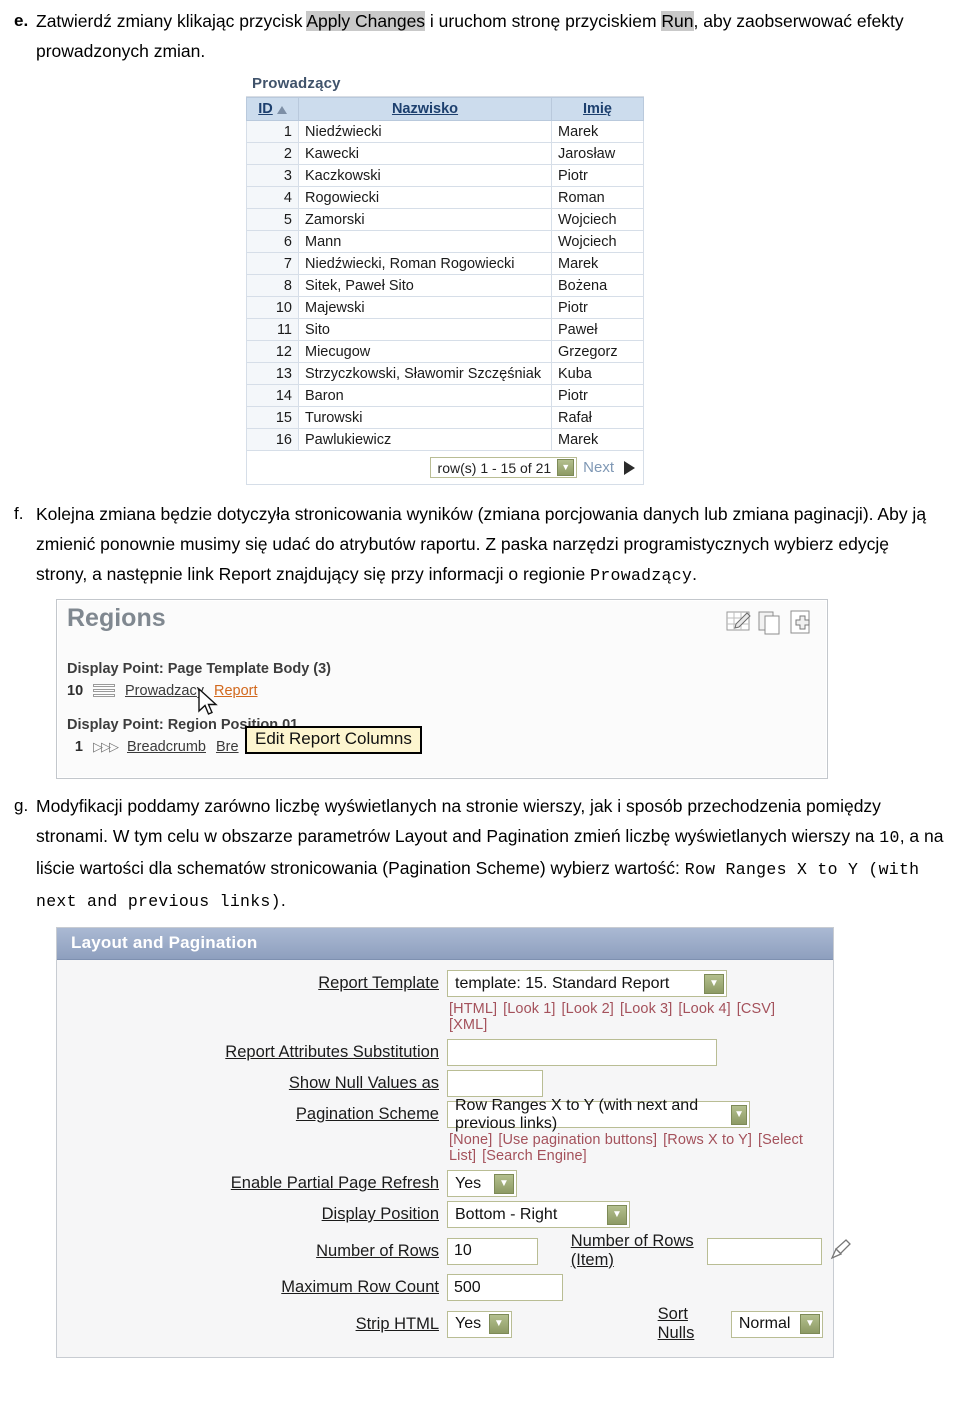 This screenshot has height=1415, width=960. I want to click on next-arrow-icon, so click(629, 467).